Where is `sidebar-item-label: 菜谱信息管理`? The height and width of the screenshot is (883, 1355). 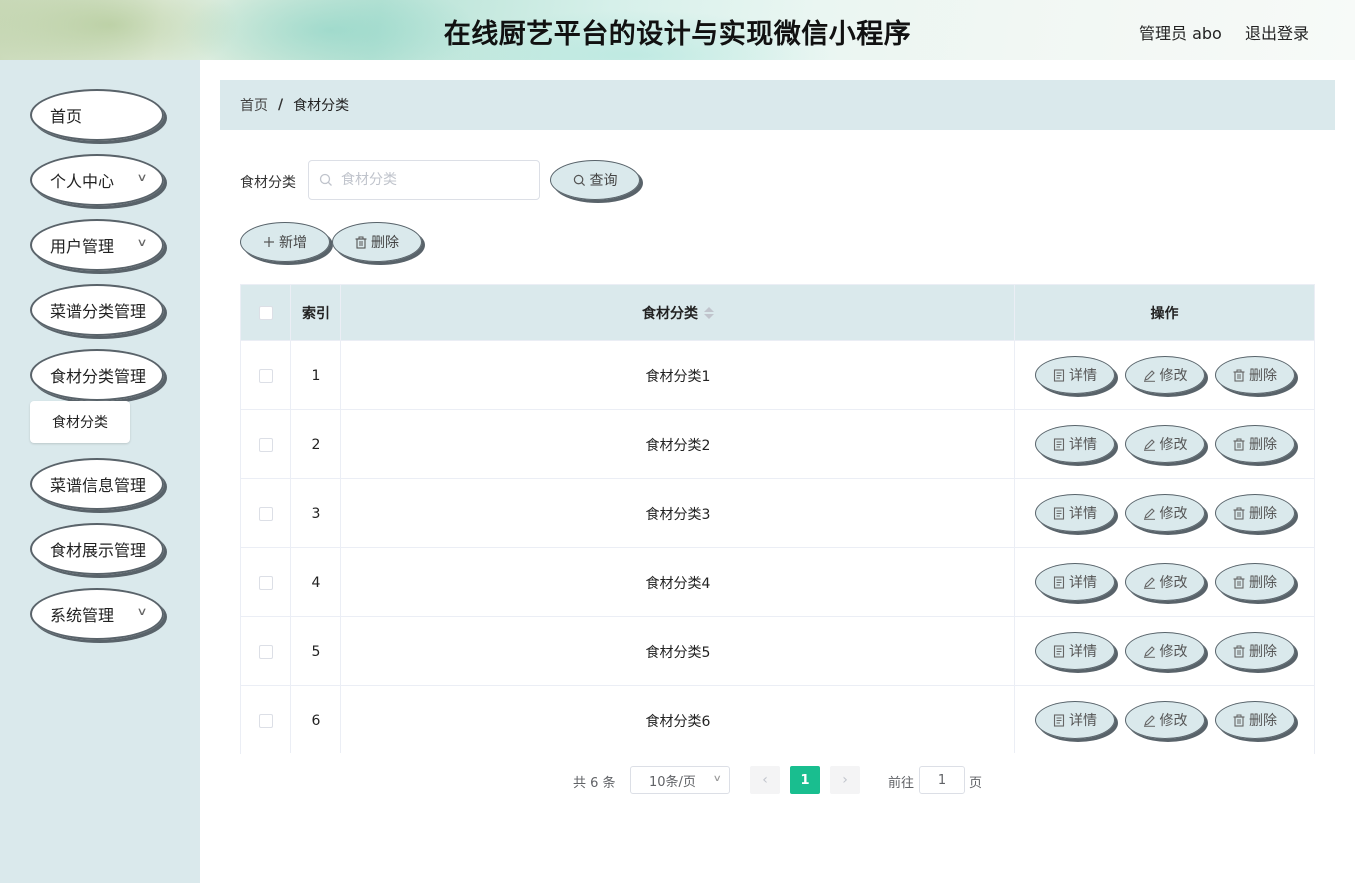 sidebar-item-label: 菜谱信息管理 is located at coordinates (98, 485).